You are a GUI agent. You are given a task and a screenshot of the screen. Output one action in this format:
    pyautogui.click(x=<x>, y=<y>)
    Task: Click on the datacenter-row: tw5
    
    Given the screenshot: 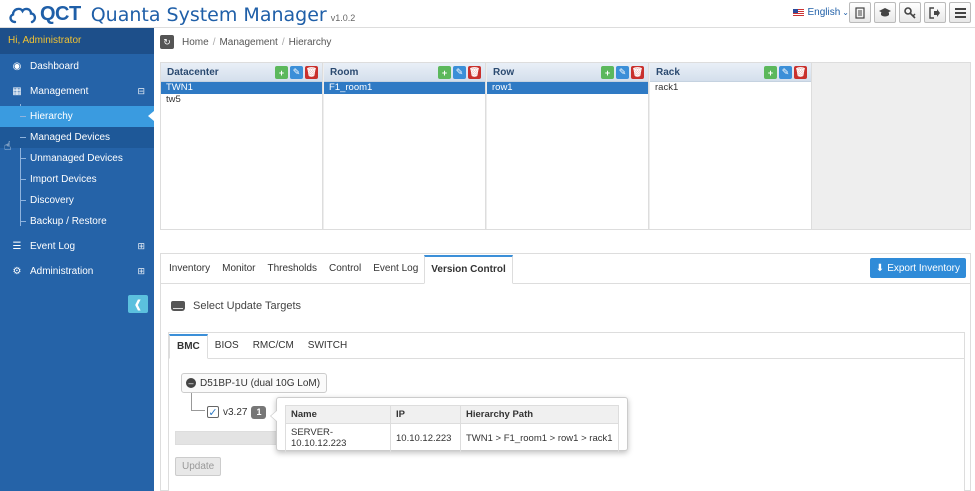 What is the action you would take?
    pyautogui.click(x=241, y=100)
    